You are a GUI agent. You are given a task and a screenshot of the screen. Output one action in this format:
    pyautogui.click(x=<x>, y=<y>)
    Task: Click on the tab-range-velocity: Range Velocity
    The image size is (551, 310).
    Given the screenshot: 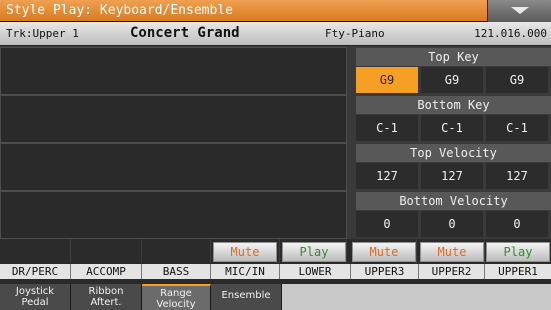 What is the action you would take?
    pyautogui.click(x=176, y=297)
    